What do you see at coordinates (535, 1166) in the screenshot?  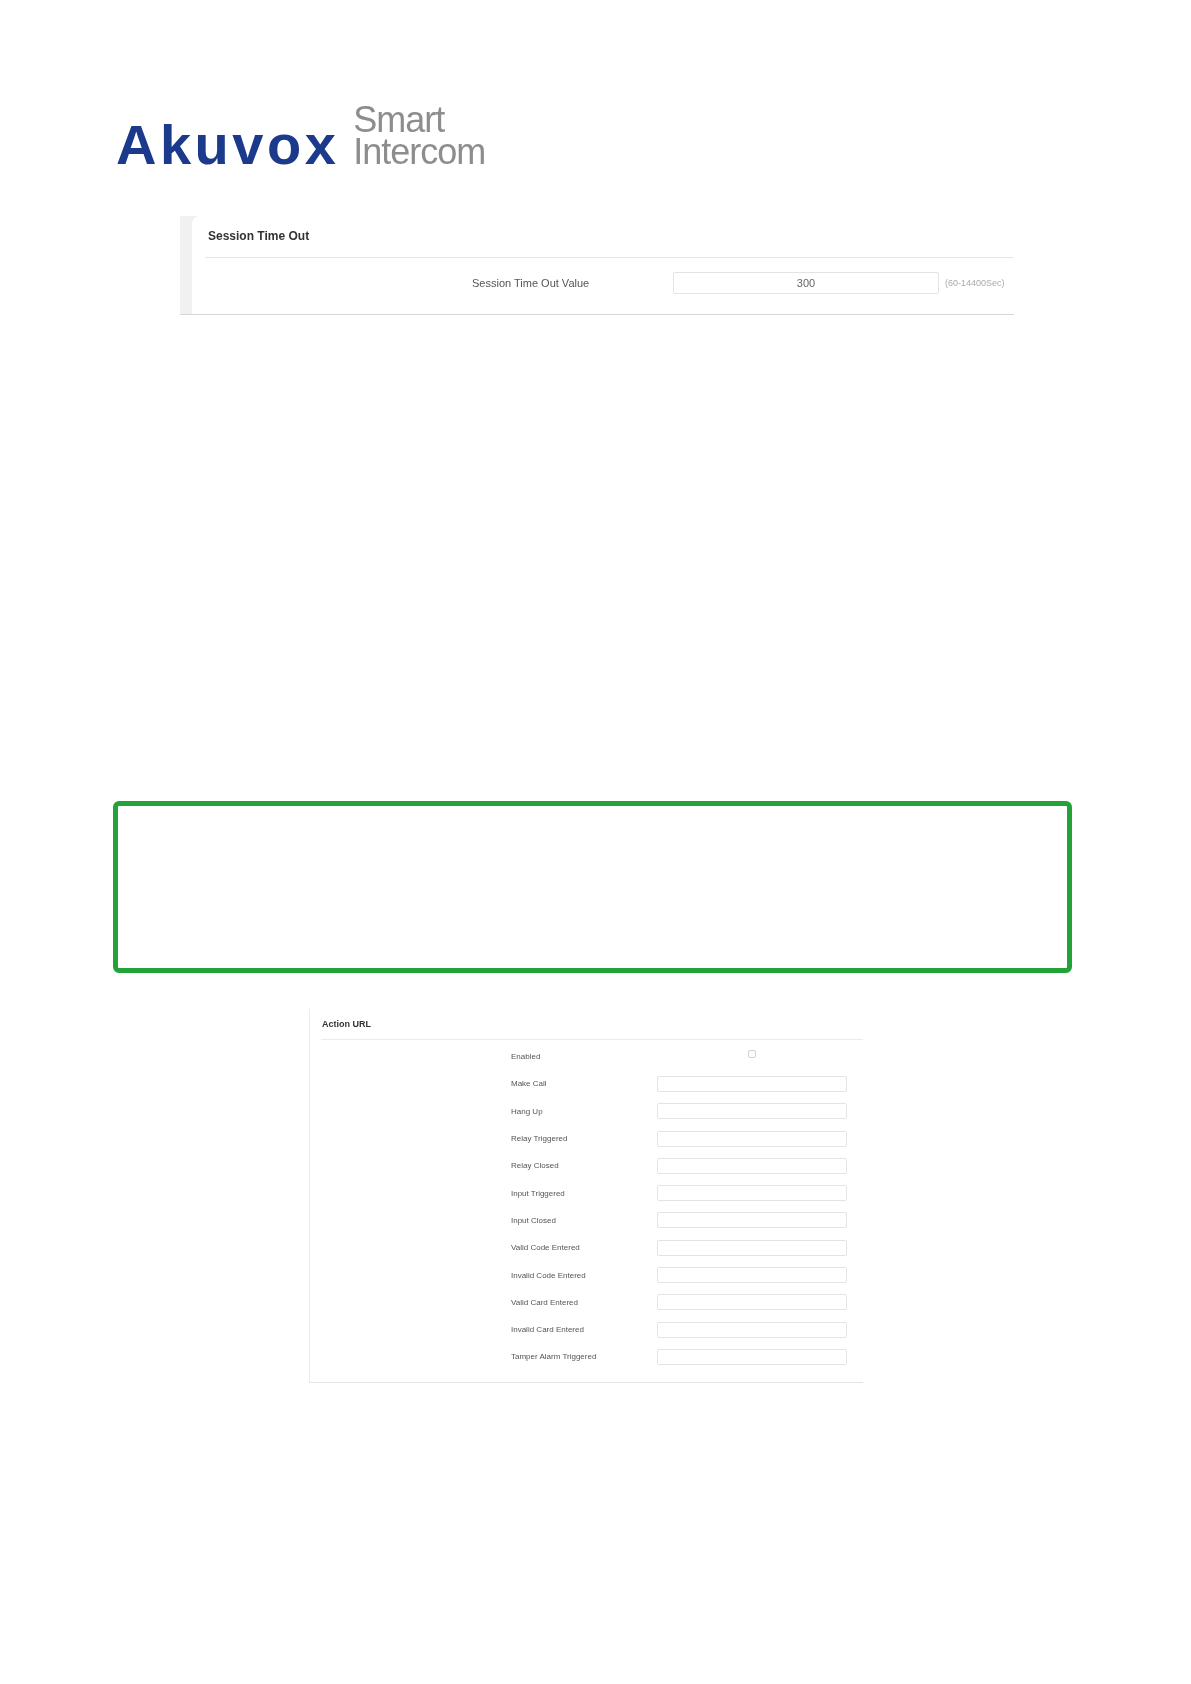 I see `field-label: Relay Closed` at bounding box center [535, 1166].